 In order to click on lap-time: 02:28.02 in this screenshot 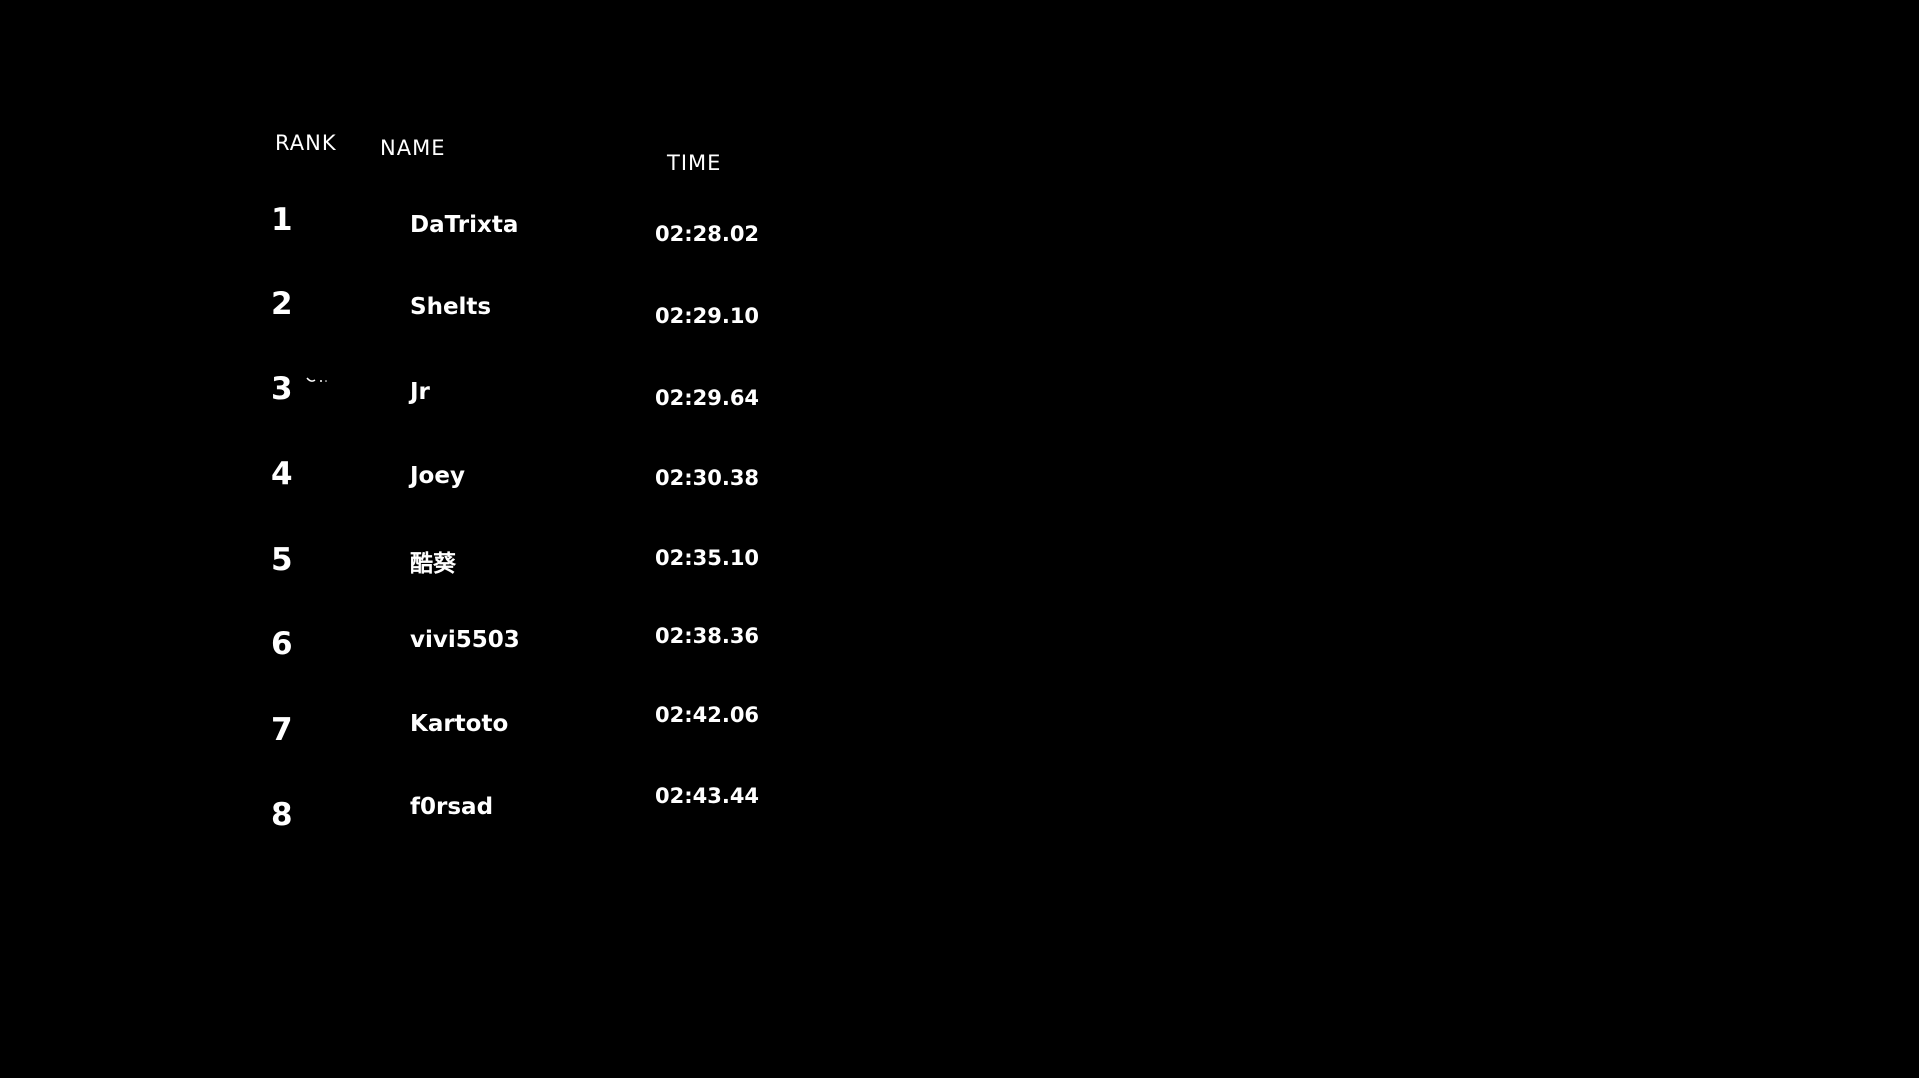, I will do `click(707, 234)`.